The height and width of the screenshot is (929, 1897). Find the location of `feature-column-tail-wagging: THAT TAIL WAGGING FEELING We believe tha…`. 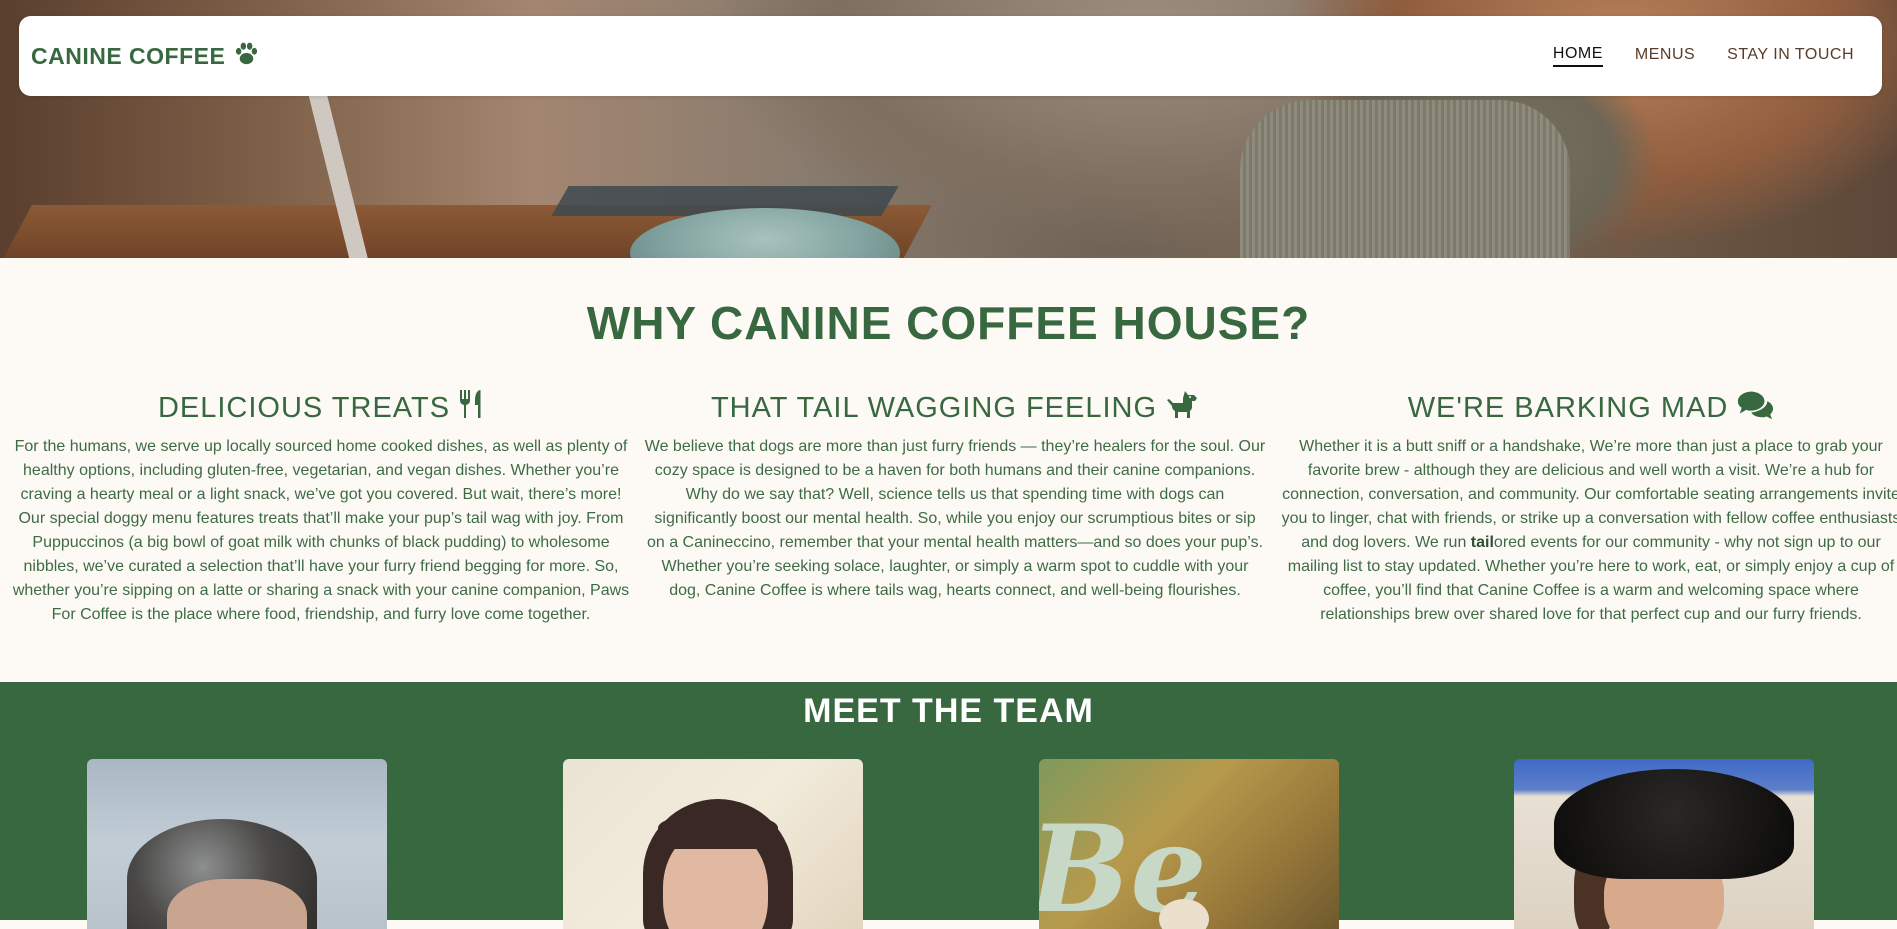

feature-column-tail-wagging: THAT TAIL WAGGING FEELING We believe tha… is located at coordinates (955, 496).